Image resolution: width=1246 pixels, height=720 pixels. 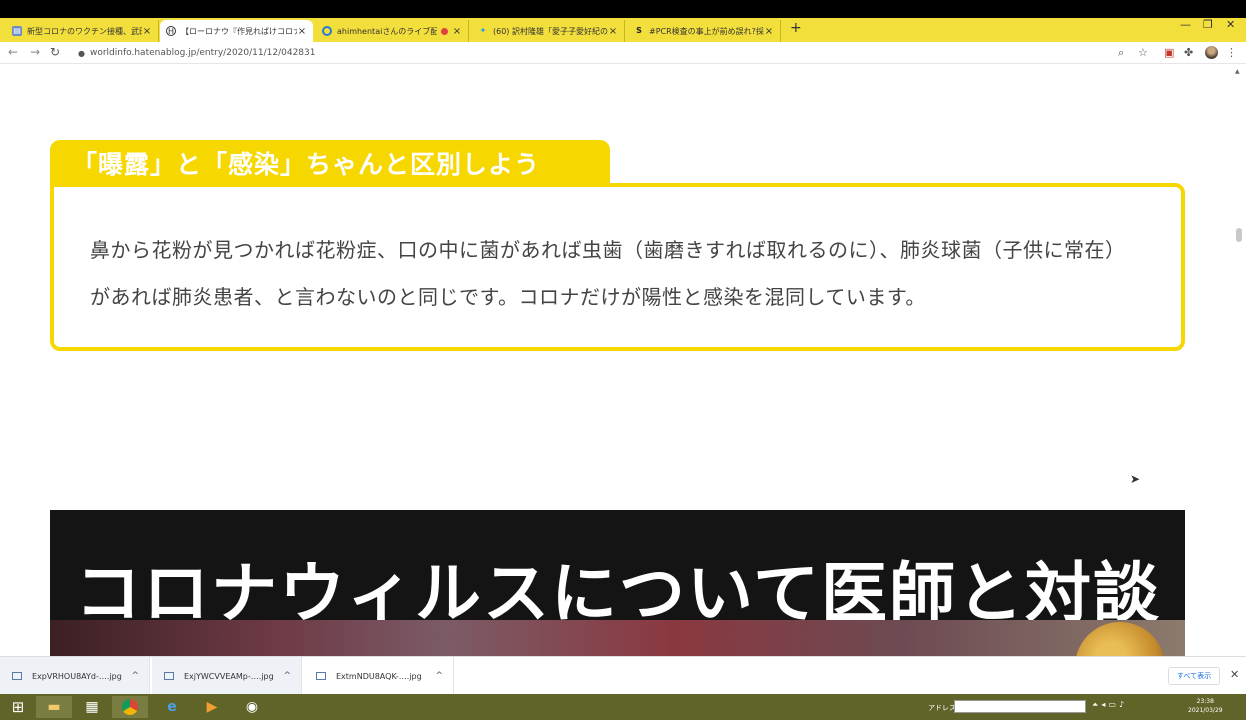 I want to click on lock-icon: ●, so click(x=81, y=53).